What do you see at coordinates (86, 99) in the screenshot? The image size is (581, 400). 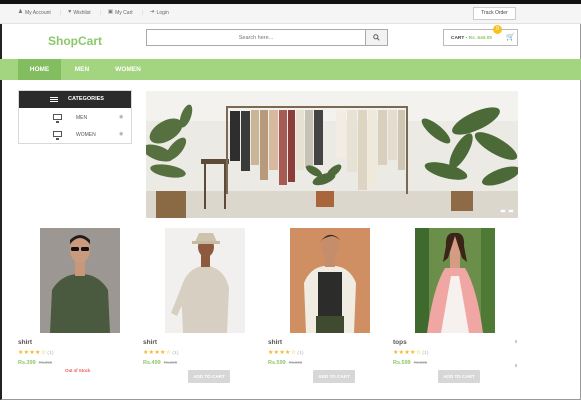 I see `categories-title: CATEGORIES` at bounding box center [86, 99].